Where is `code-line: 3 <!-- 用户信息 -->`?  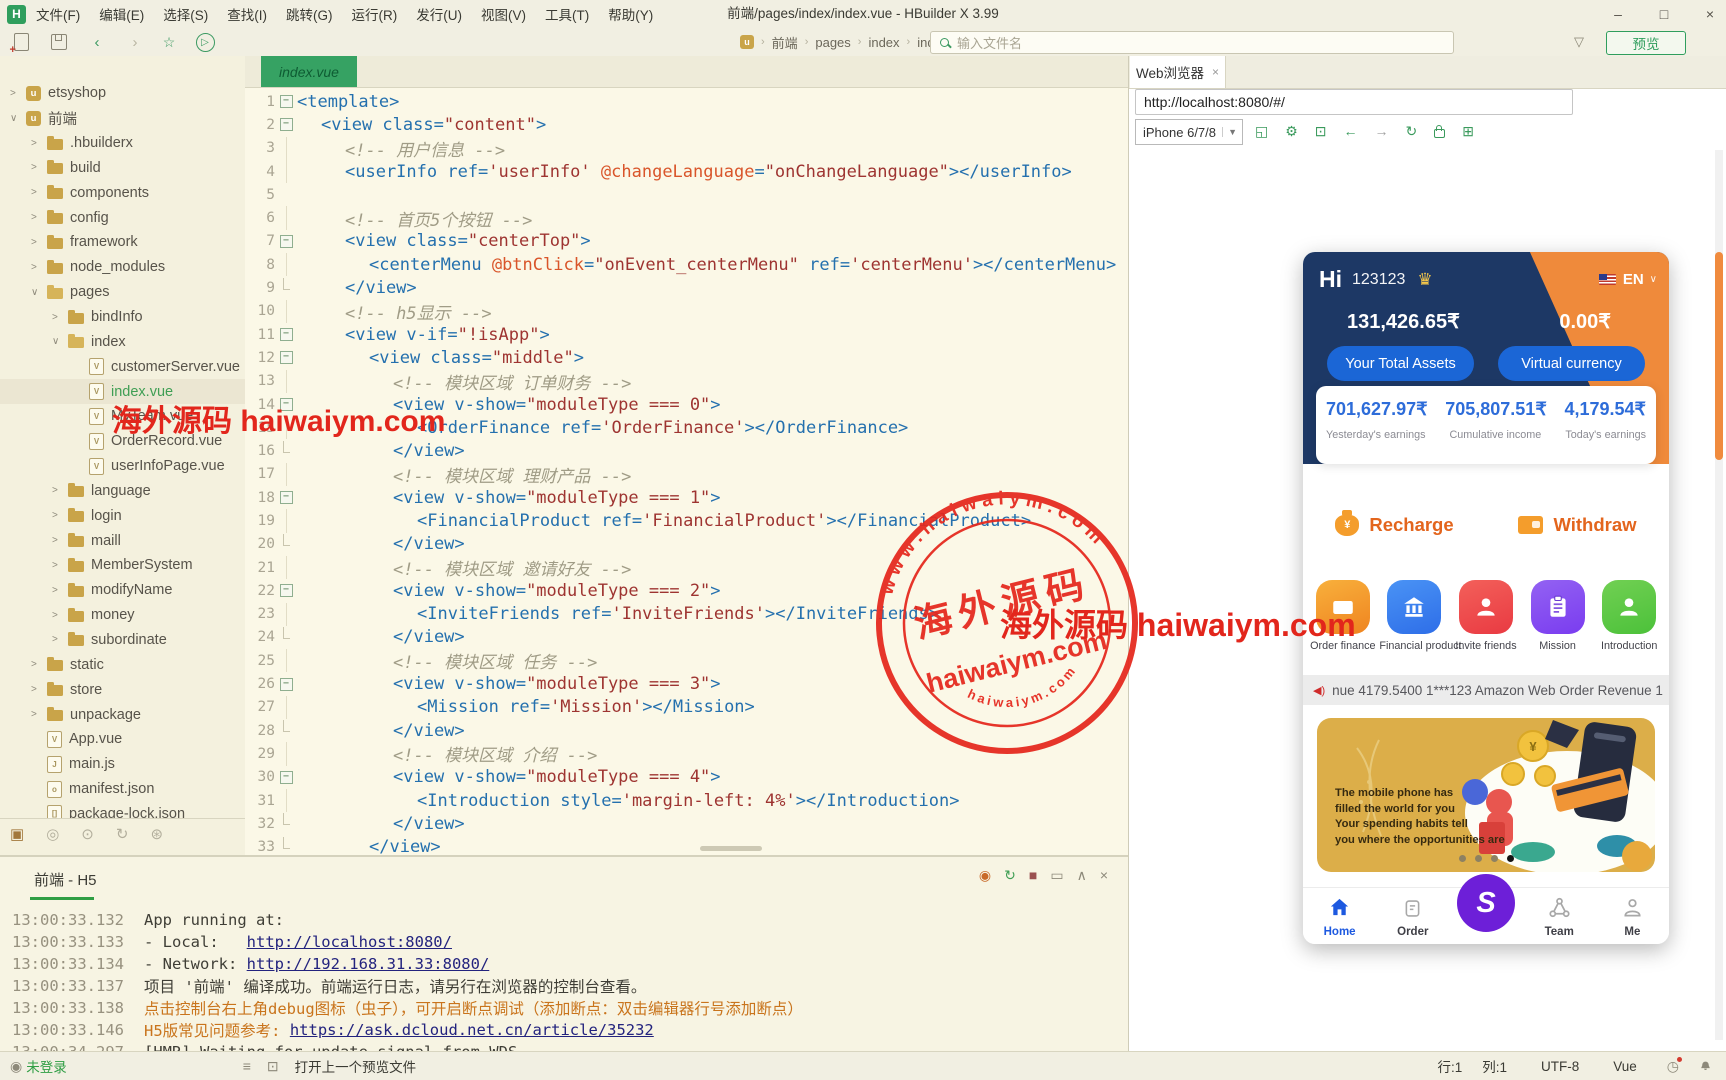
code-line: 3 <!-- 用户信息 --> is located at coordinates (686, 148).